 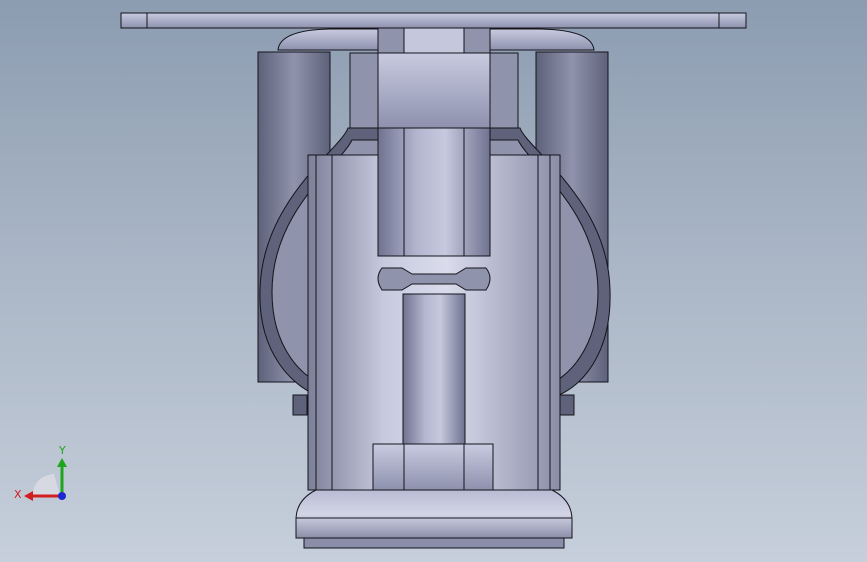 What do you see at coordinates (433, 20) in the screenshot?
I see `top-plate` at bounding box center [433, 20].